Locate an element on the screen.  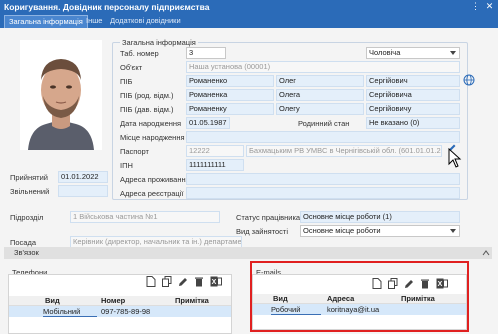
first-name-dative-field: Олегу is located at coordinates (320, 109).